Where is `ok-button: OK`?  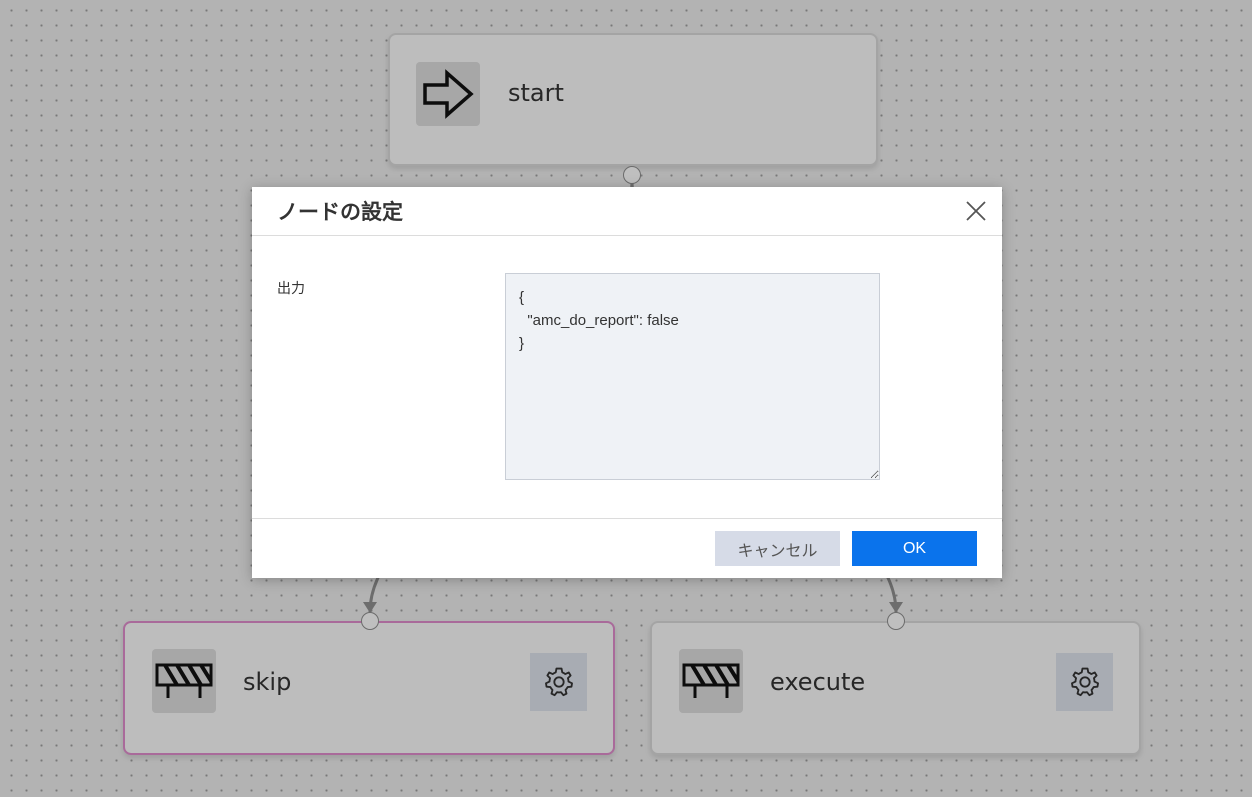
ok-button: OK is located at coordinates (914, 548).